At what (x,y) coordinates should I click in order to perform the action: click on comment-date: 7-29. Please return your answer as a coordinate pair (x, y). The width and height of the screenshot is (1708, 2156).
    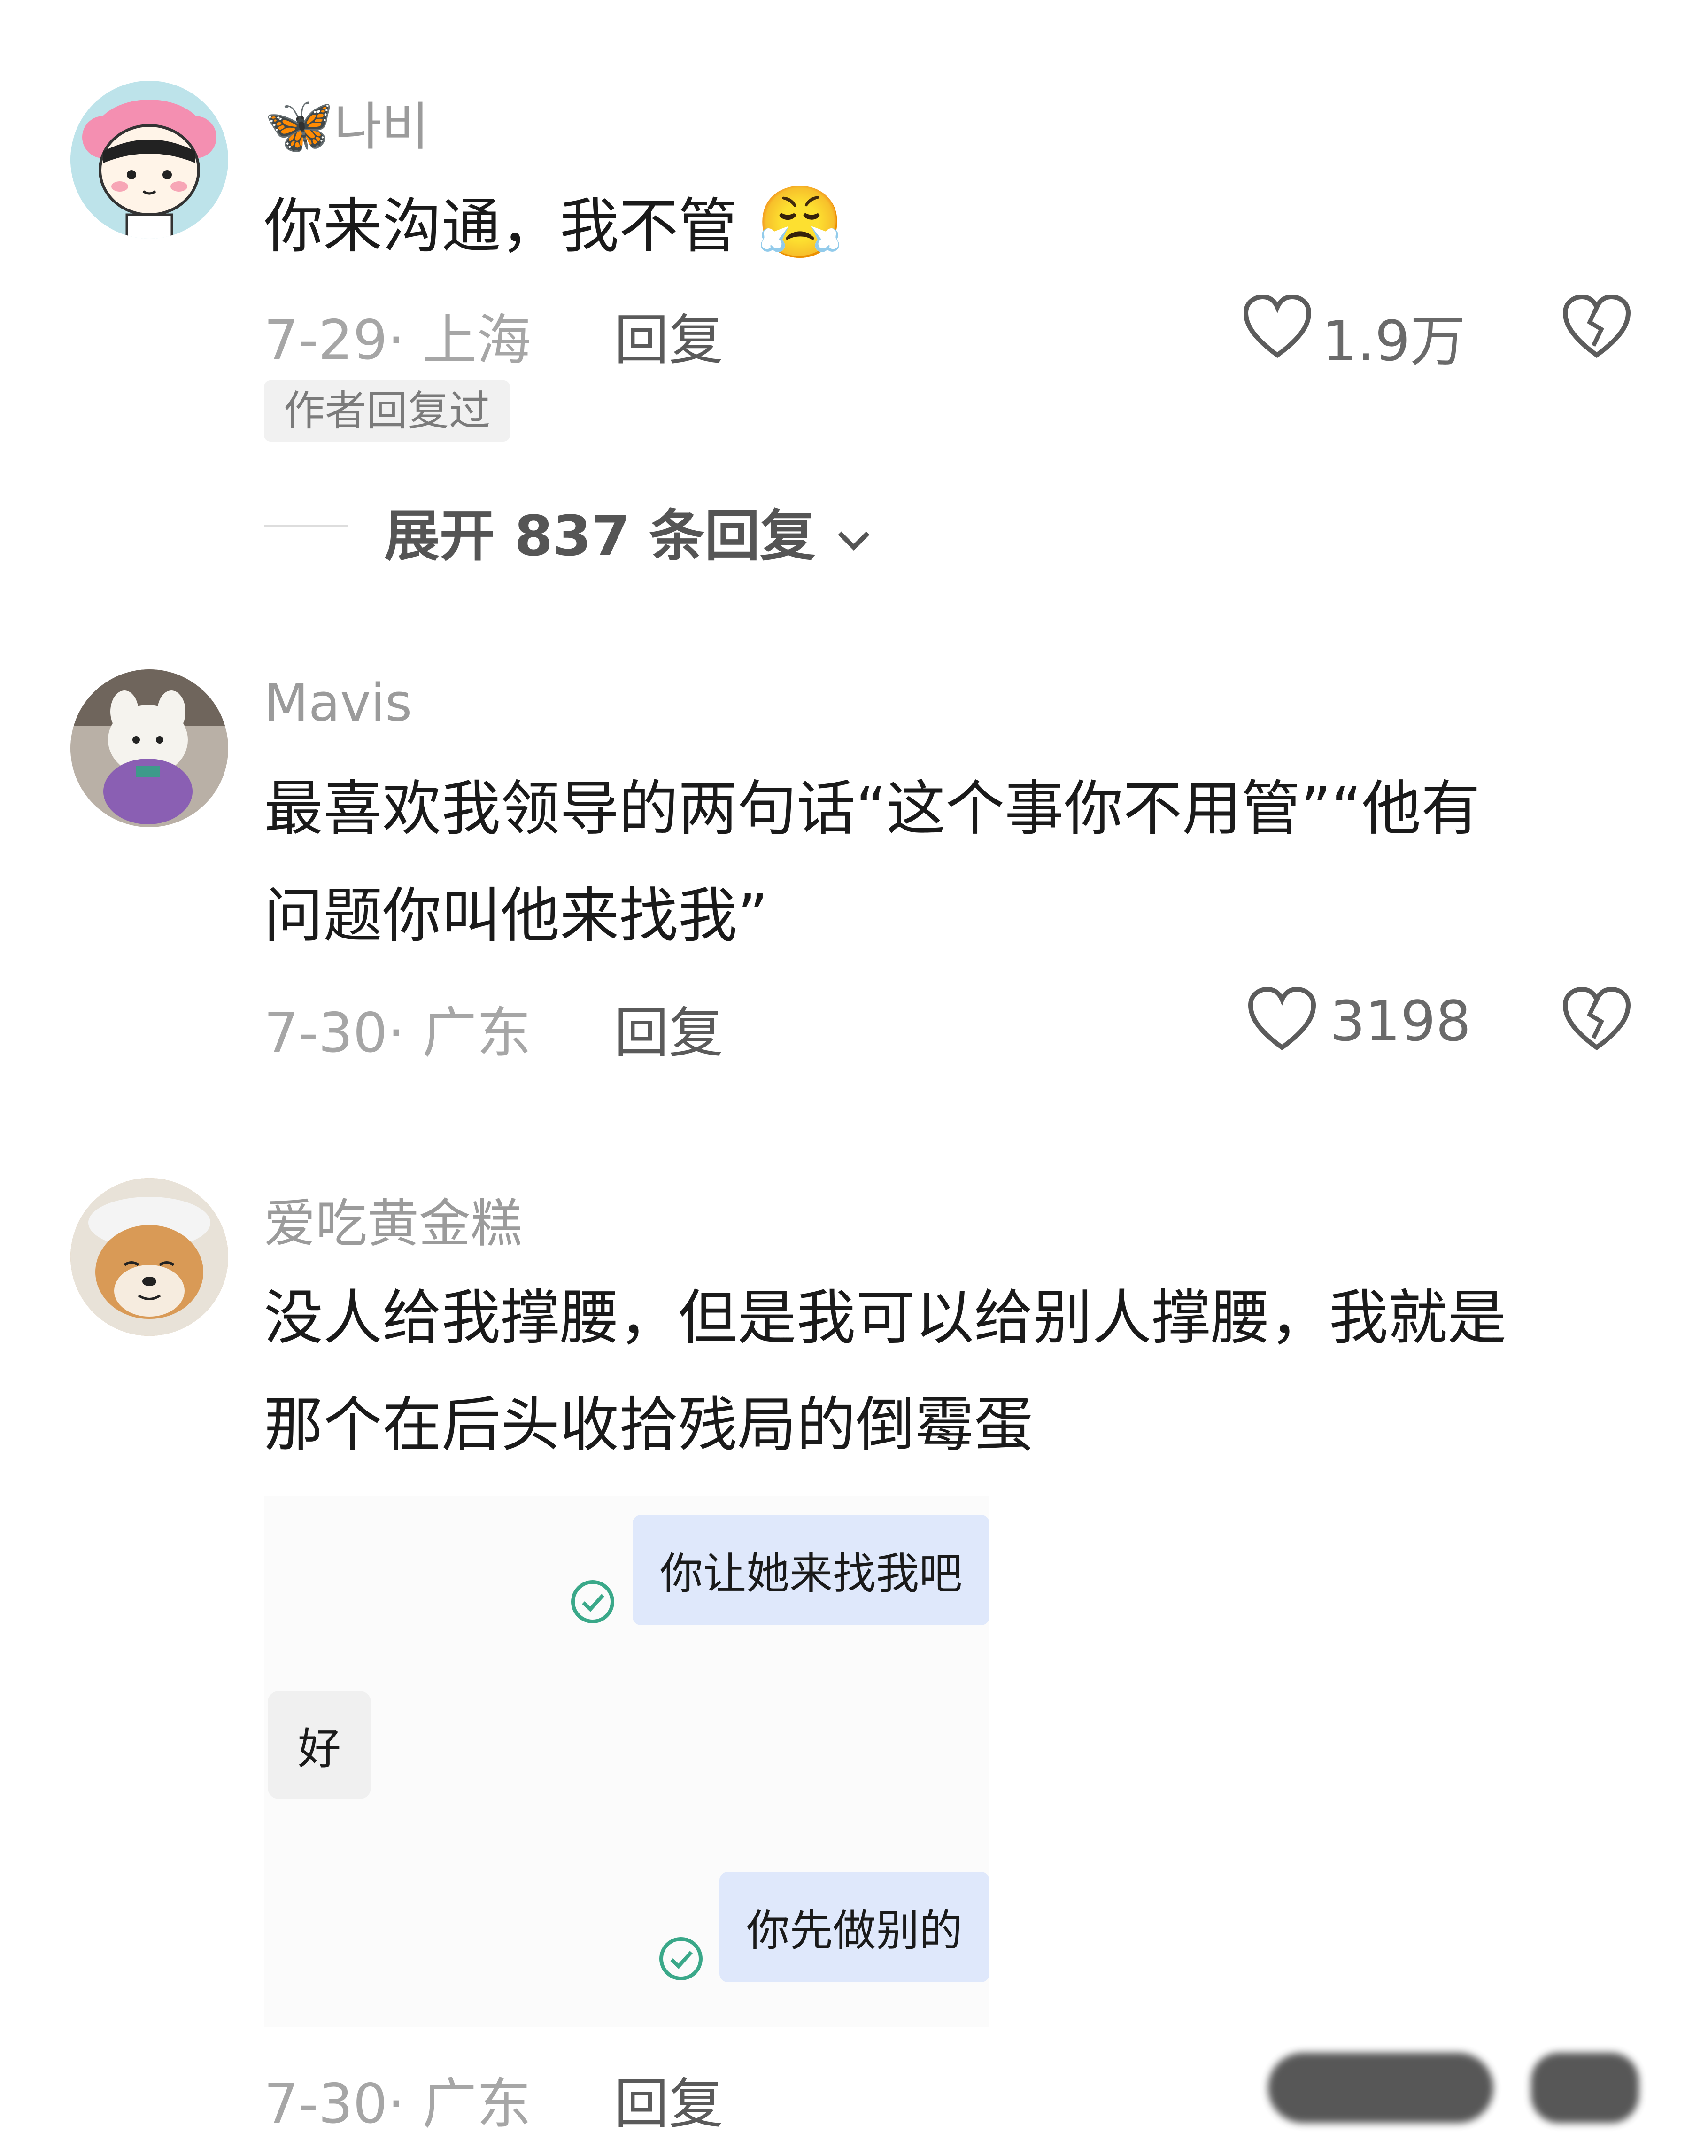
    Looking at the image, I should click on (326, 341).